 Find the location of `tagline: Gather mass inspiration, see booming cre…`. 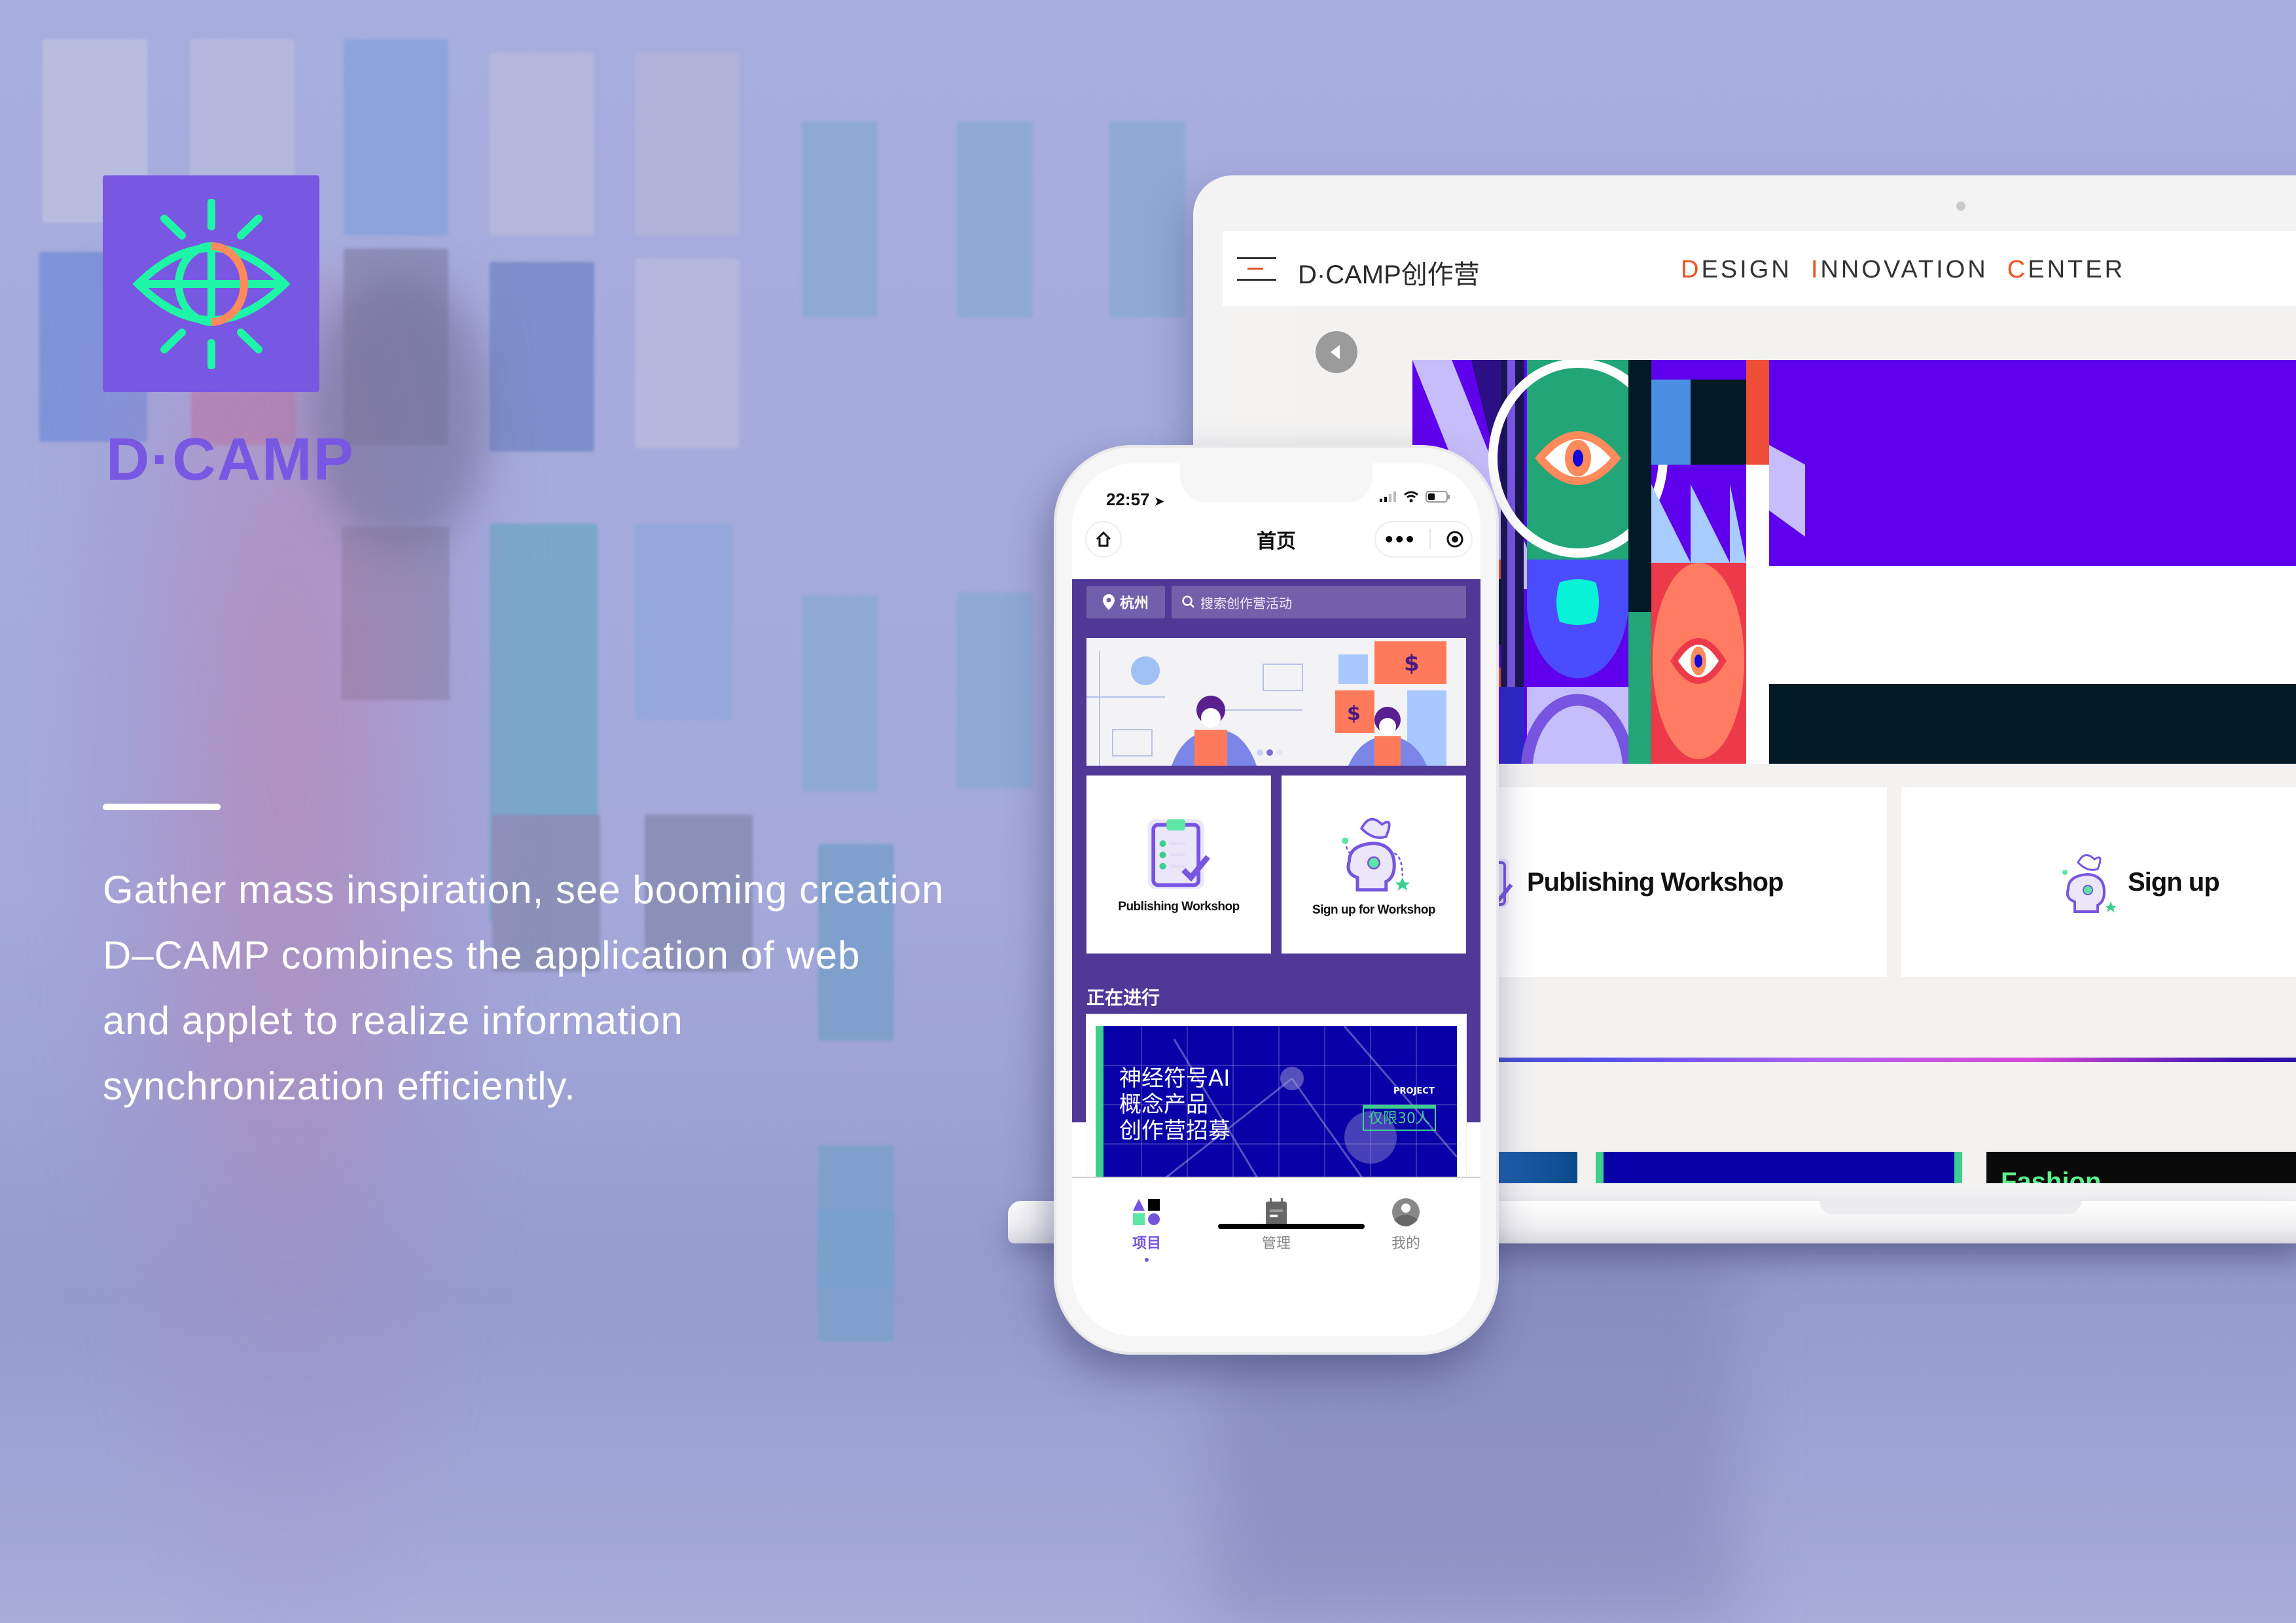

tagline: Gather mass inspiration, see booming cre… is located at coordinates (567, 988).